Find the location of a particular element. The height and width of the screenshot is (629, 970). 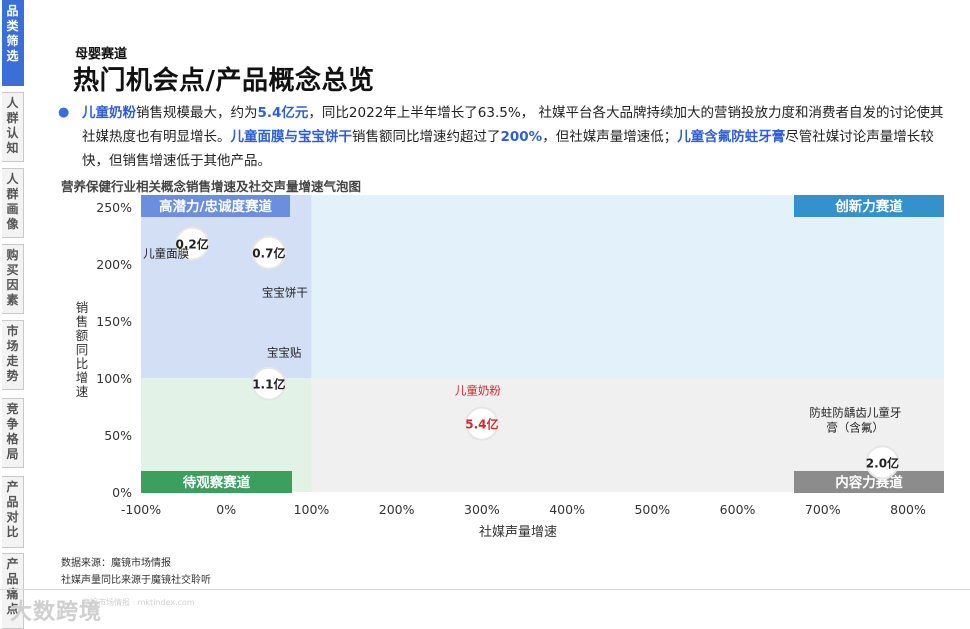

bubble-value-label: 5.4亿 is located at coordinates (481, 424).